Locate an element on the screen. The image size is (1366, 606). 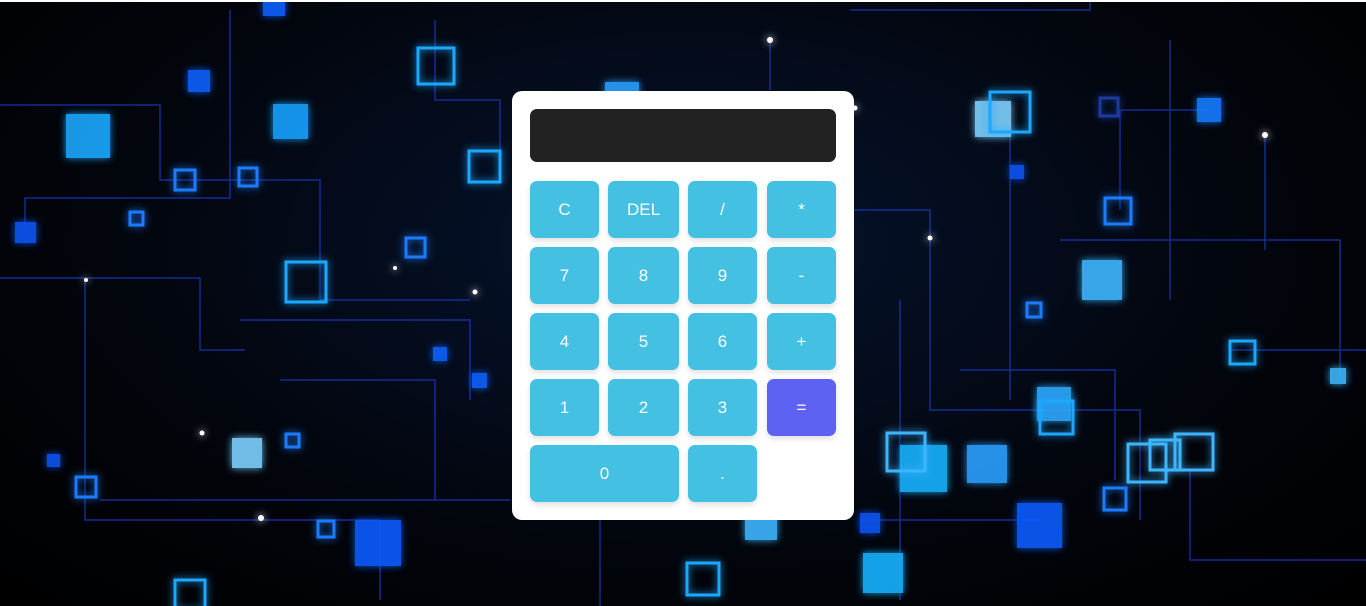
top-border is located at coordinates (683, 1).